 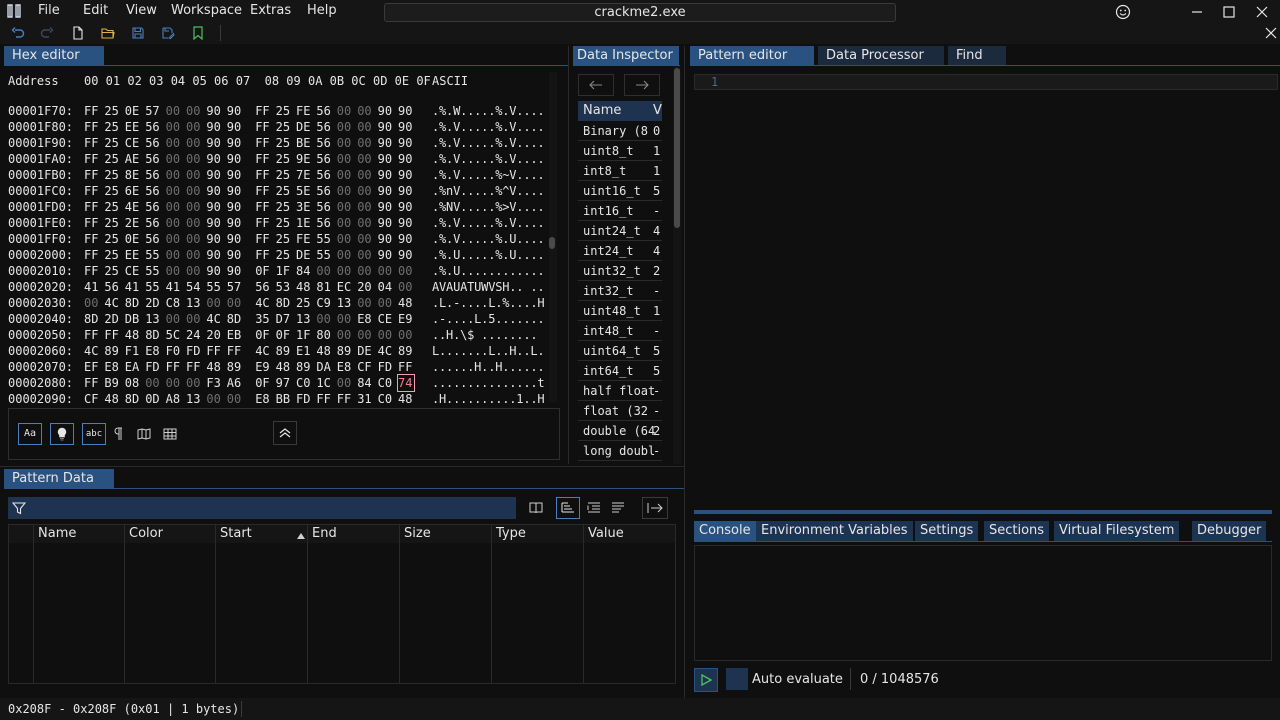 What do you see at coordinates (365, 383) in the screenshot?
I see `hex-byte: 84` at bounding box center [365, 383].